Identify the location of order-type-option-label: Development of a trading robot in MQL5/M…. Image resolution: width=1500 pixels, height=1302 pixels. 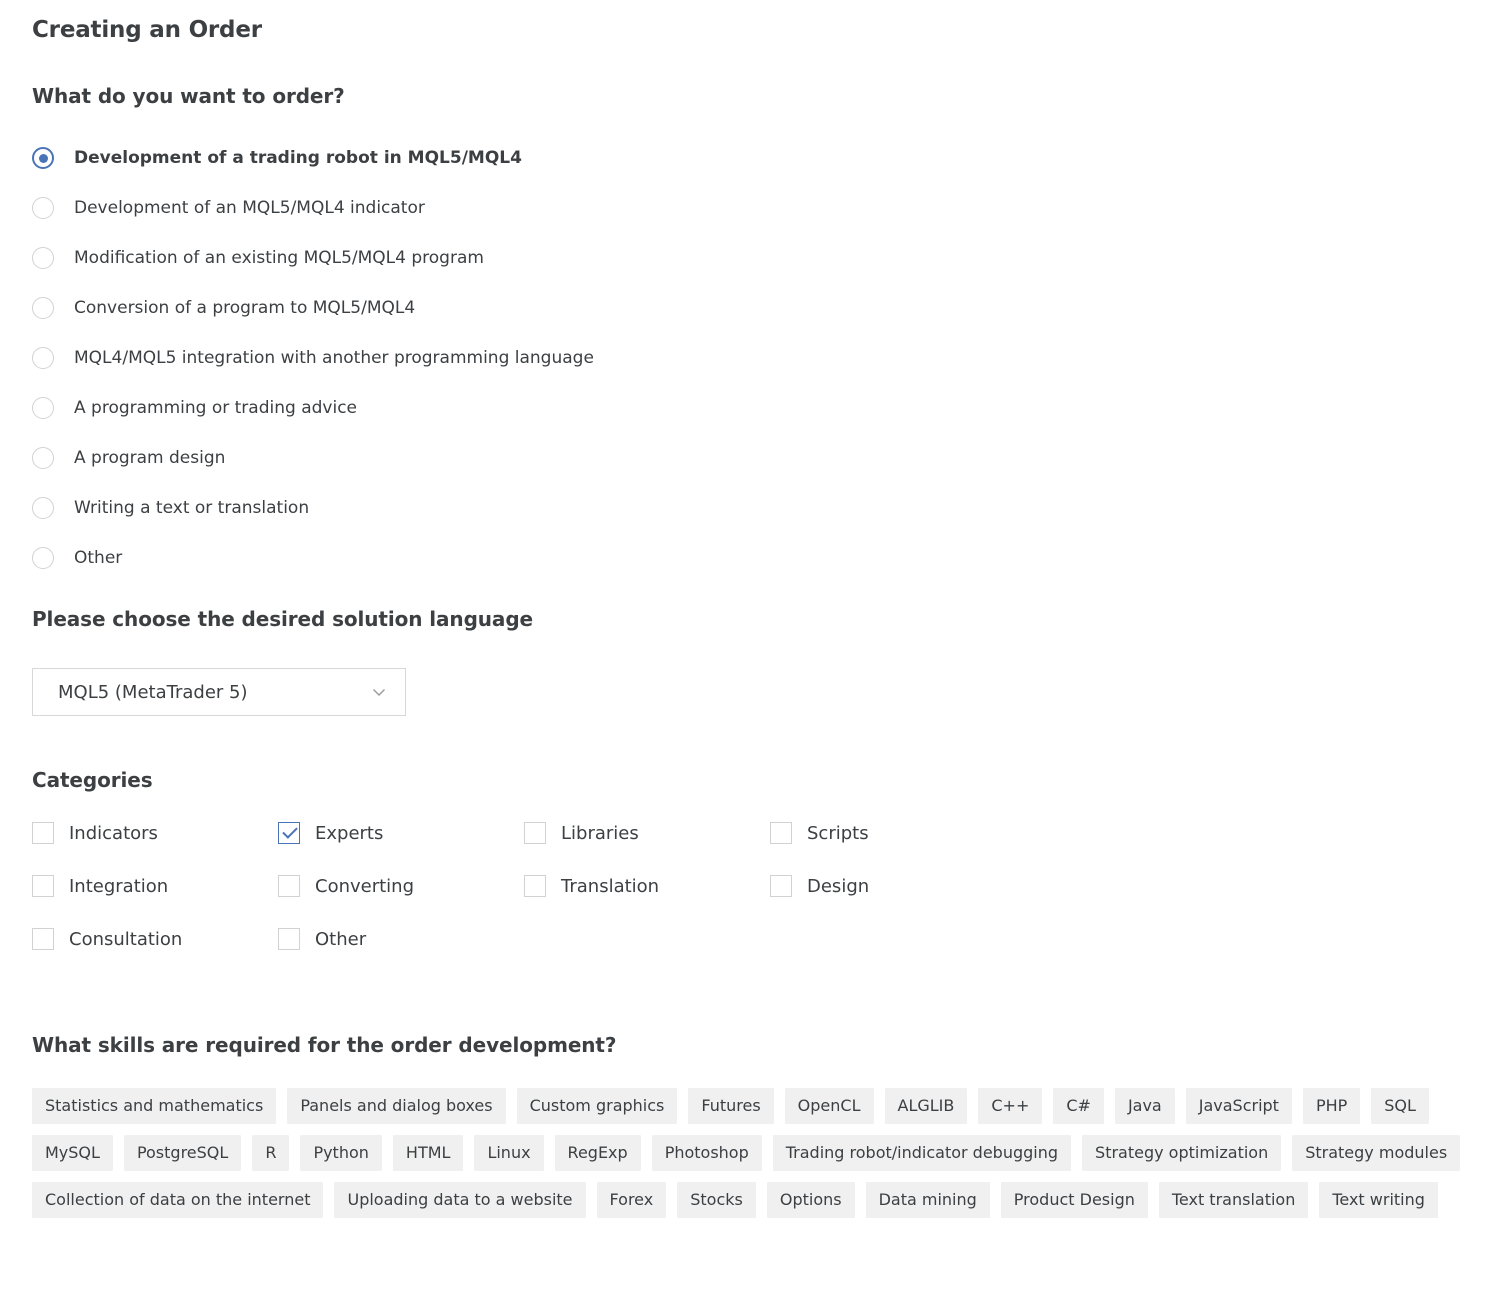
(298, 158).